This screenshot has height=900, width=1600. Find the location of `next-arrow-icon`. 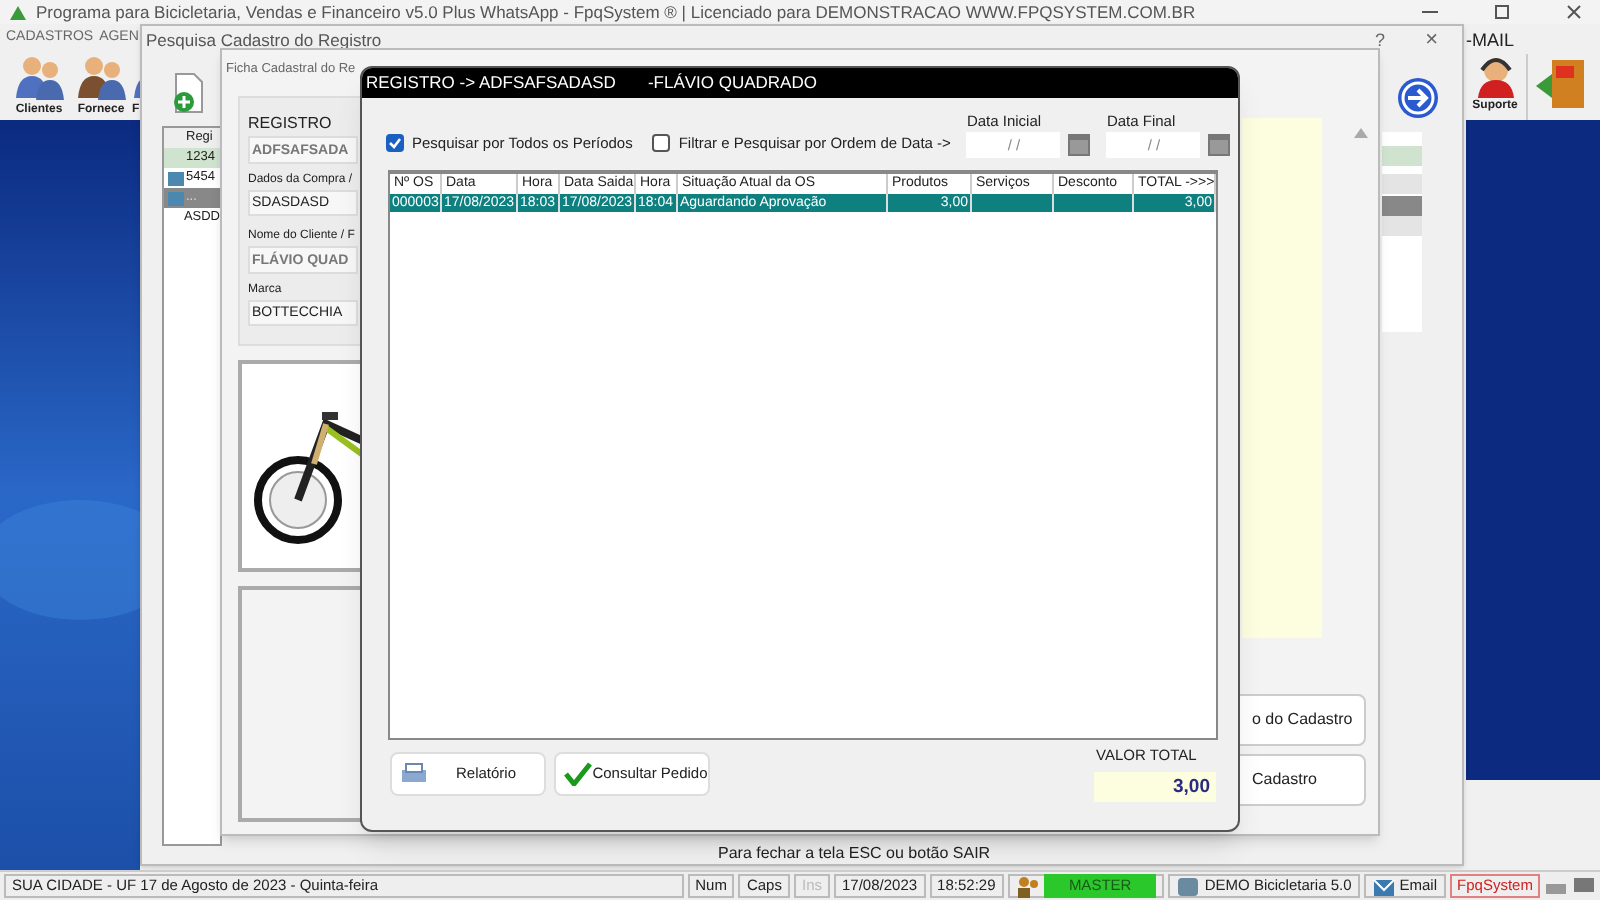

next-arrow-icon is located at coordinates (1418, 98).